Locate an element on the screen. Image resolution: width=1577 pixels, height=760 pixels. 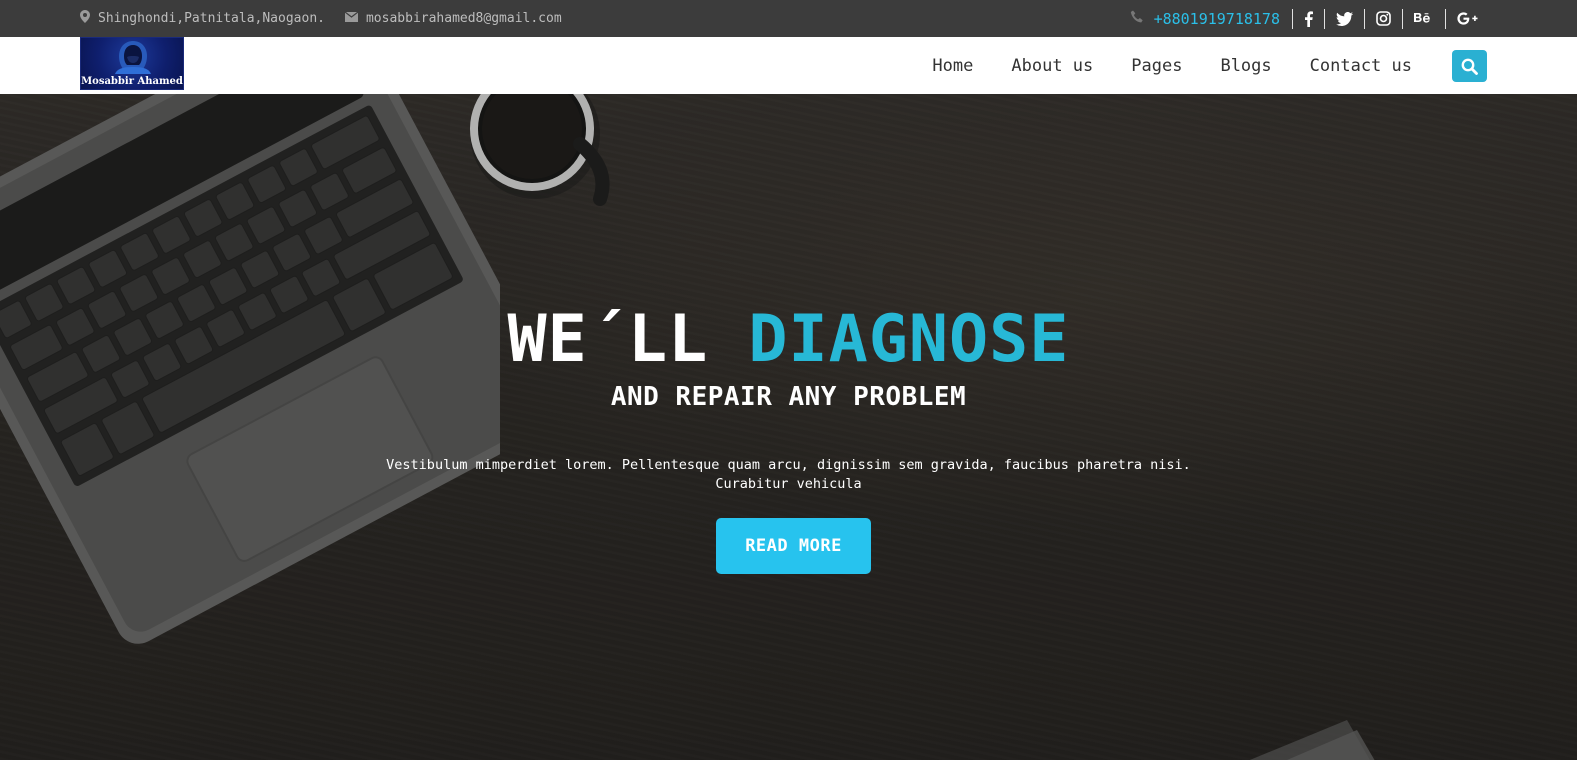
topbar-right: +8801919718178 is located at coordinates (1309, 18).